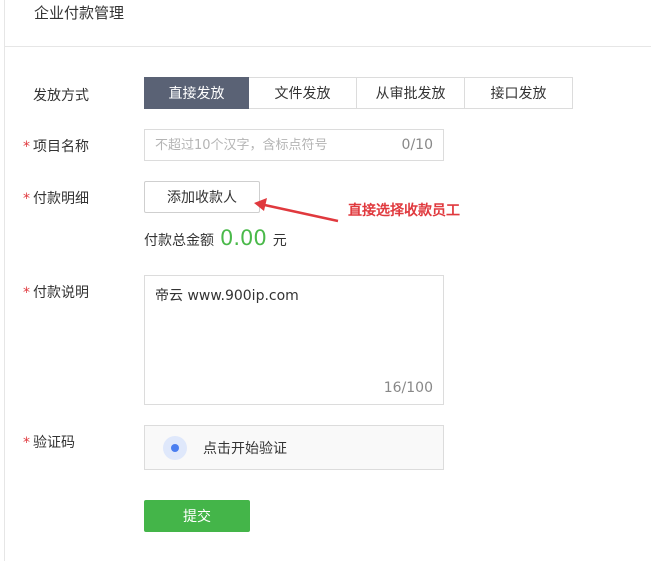  I want to click on project-name-counter: 0/10, so click(417, 145).